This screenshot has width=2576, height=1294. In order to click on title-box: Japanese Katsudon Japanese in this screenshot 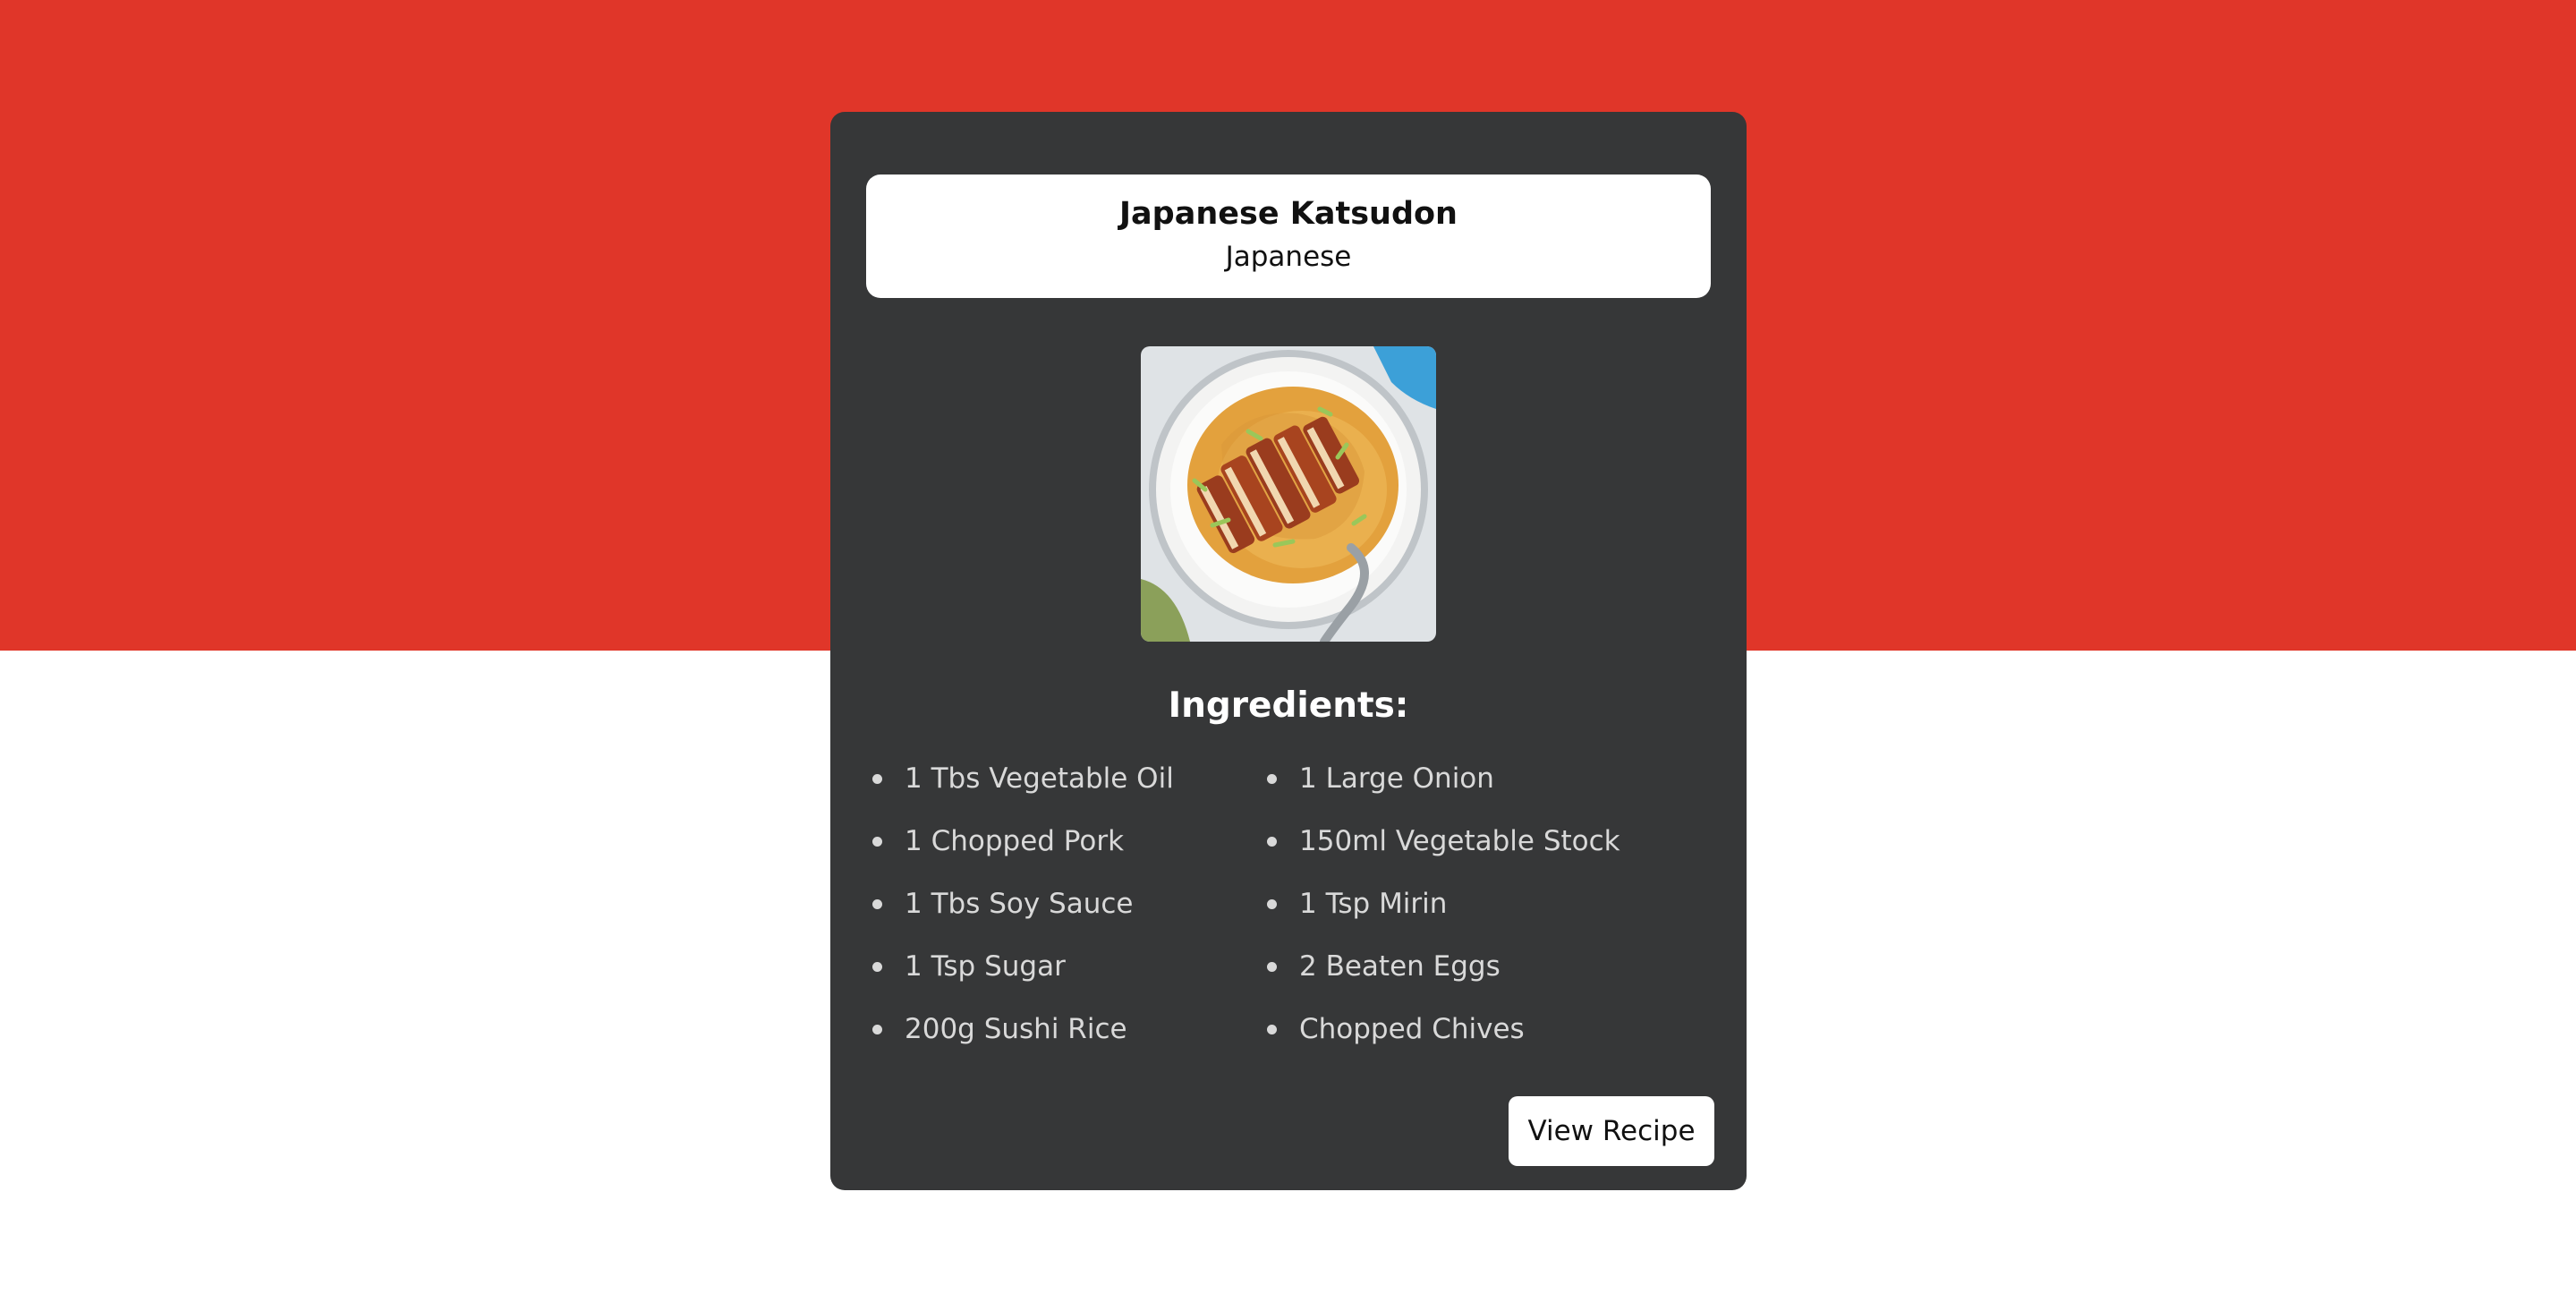, I will do `click(1288, 236)`.